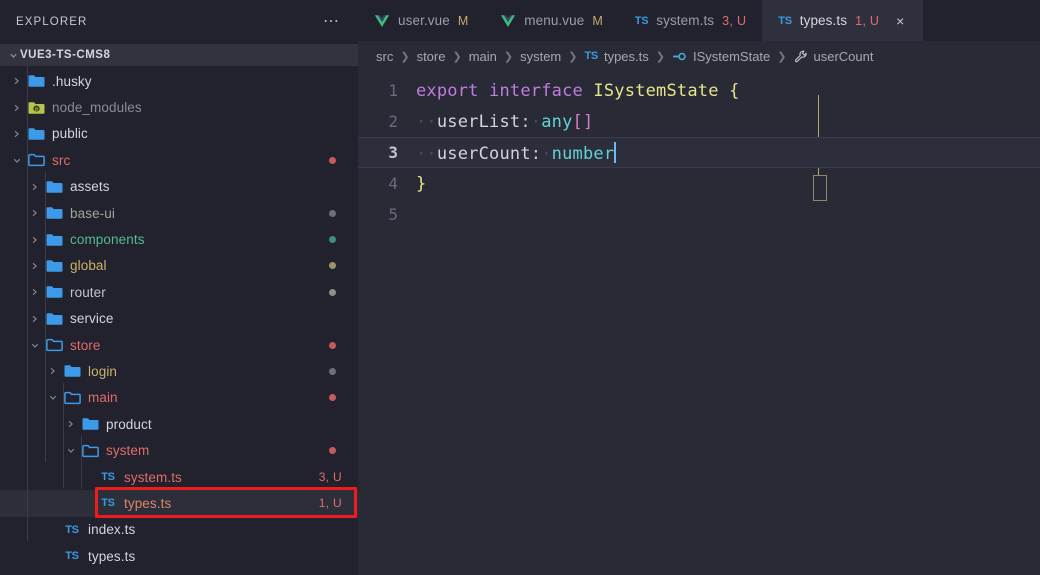  Describe the element at coordinates (107, 240) in the screenshot. I see `tree-item-label: components` at that location.